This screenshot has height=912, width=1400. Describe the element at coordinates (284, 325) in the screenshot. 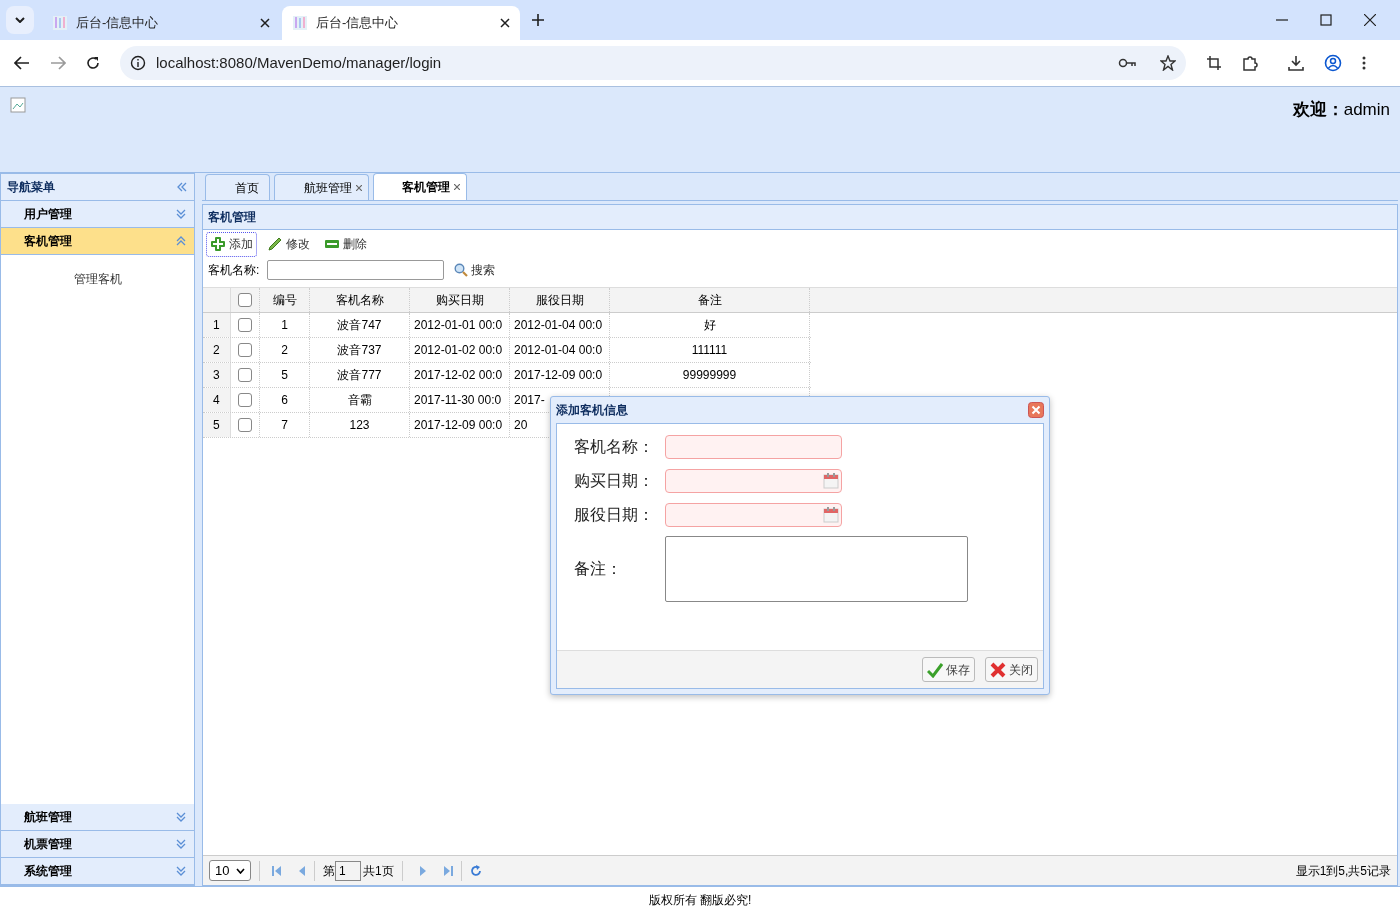

I see `table-cell-text: 1` at that location.